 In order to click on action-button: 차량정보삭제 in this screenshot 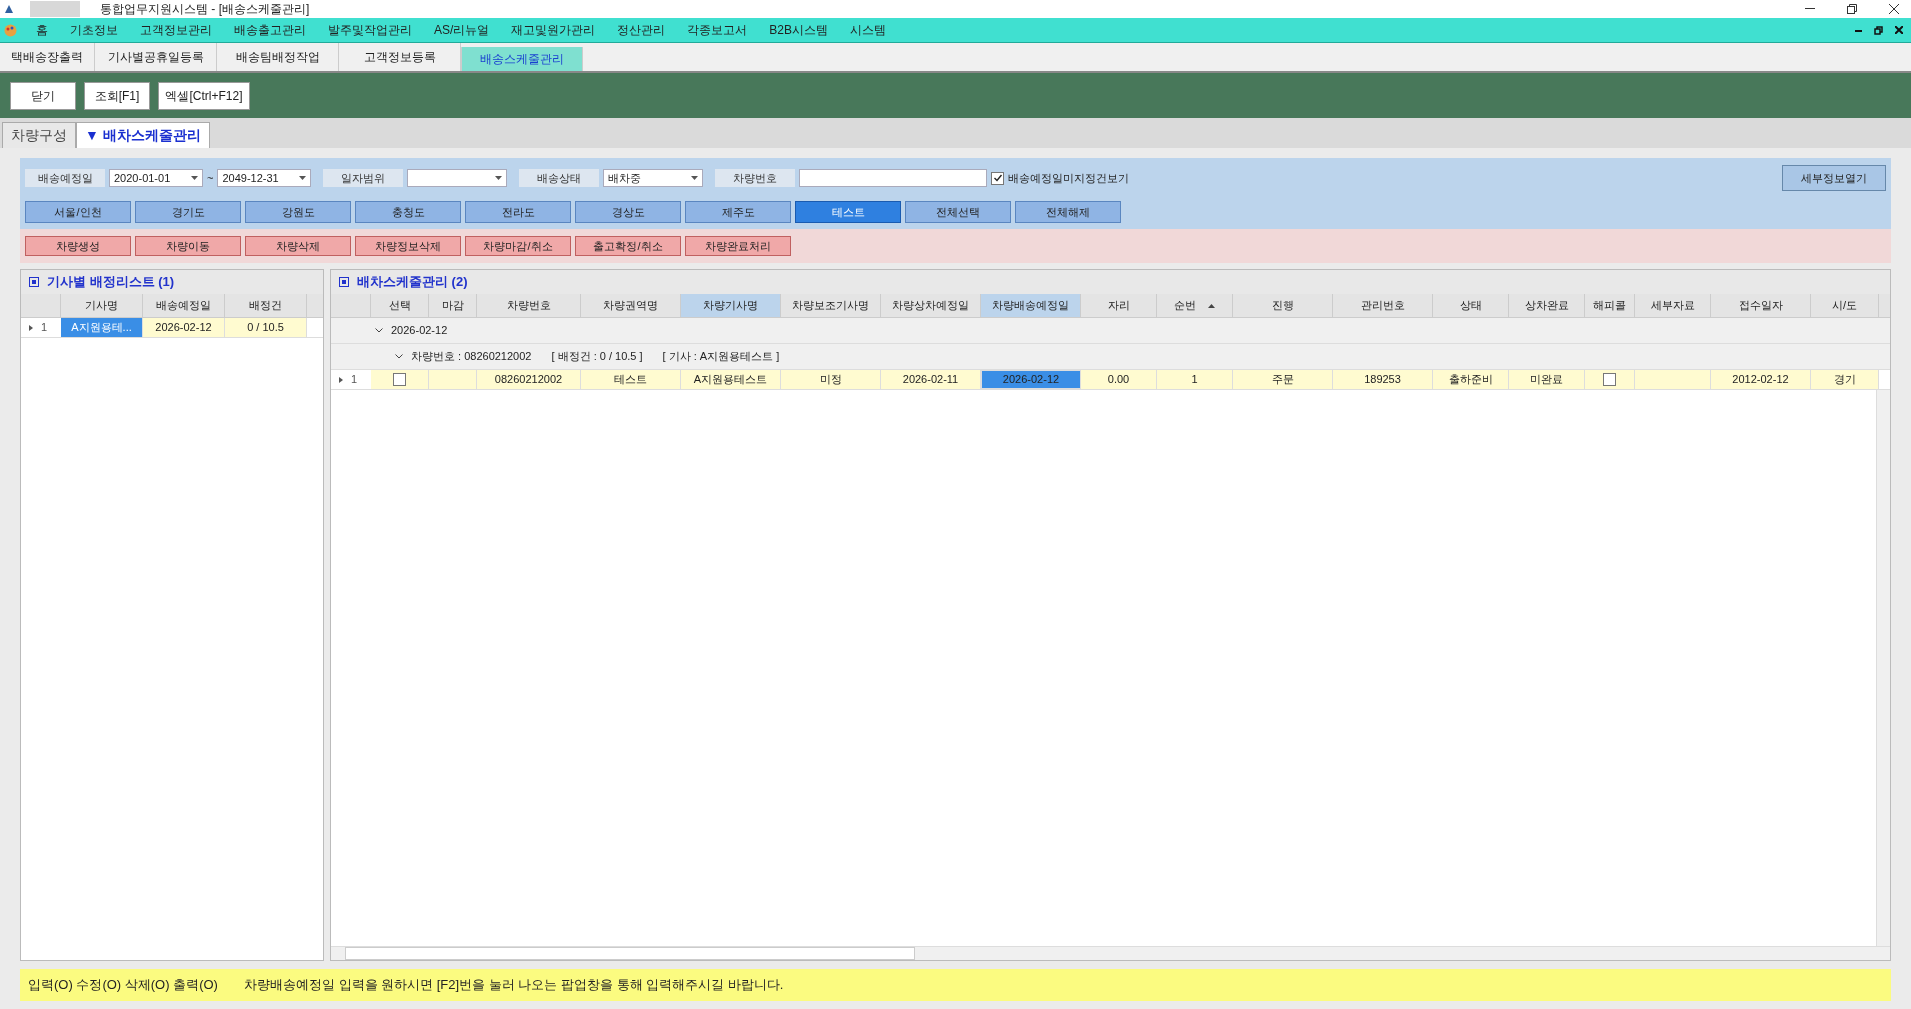, I will do `click(408, 246)`.